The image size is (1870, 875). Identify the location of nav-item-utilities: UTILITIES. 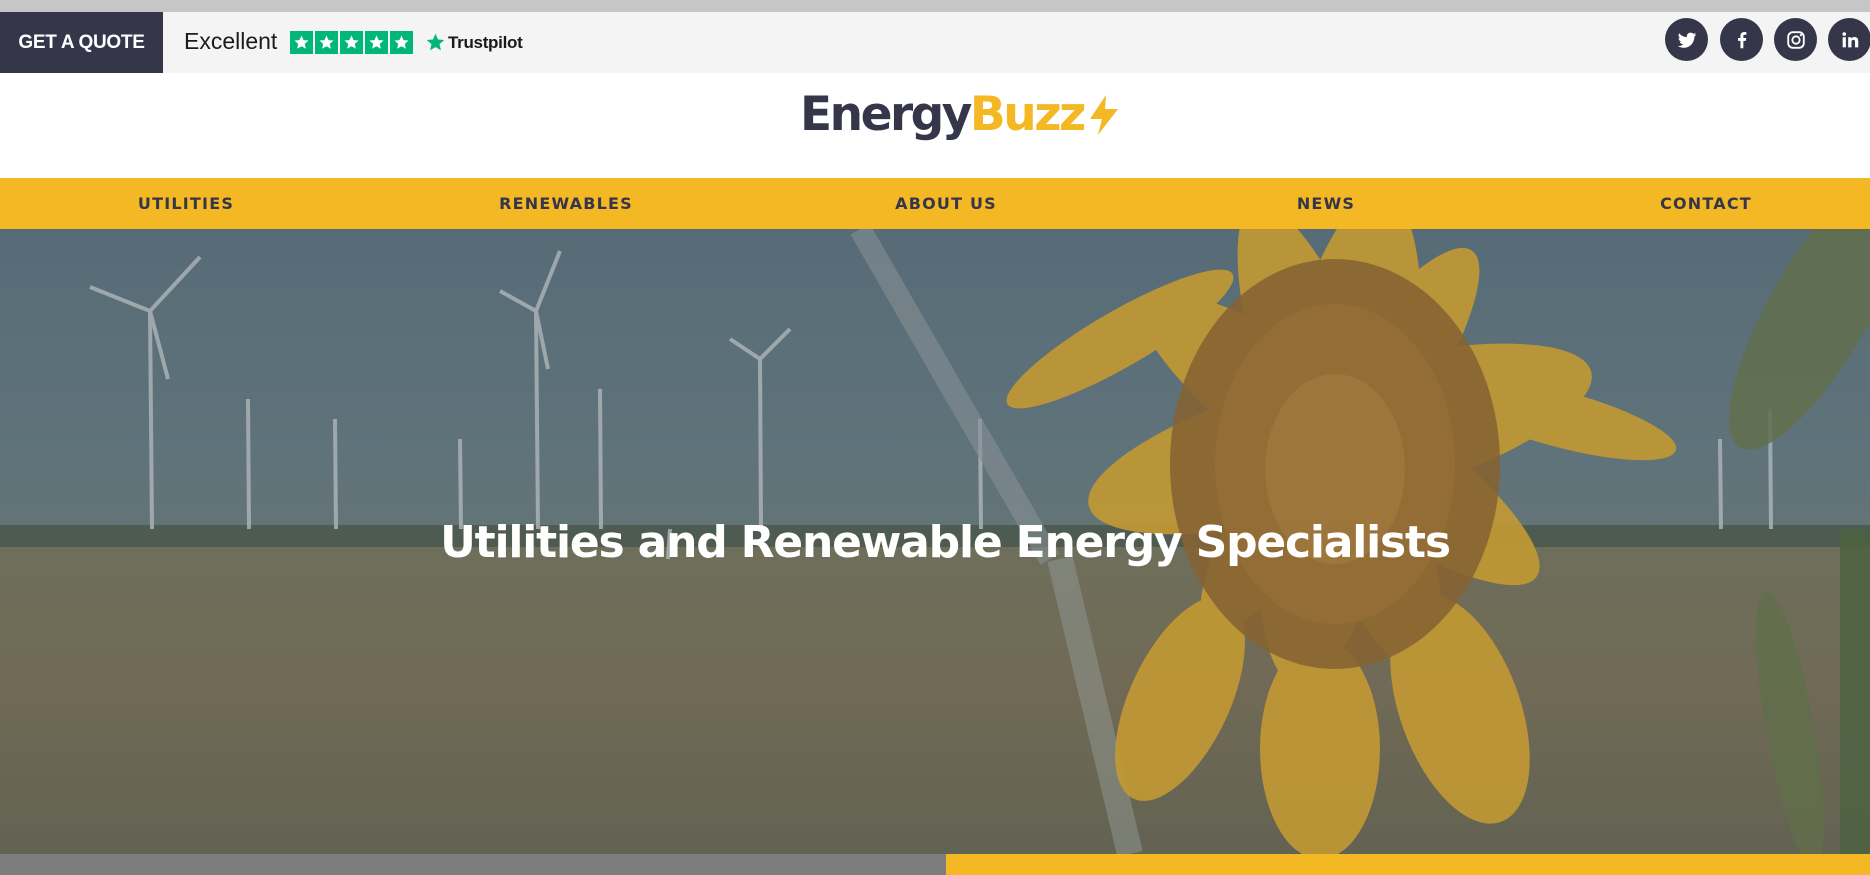
(186, 203).